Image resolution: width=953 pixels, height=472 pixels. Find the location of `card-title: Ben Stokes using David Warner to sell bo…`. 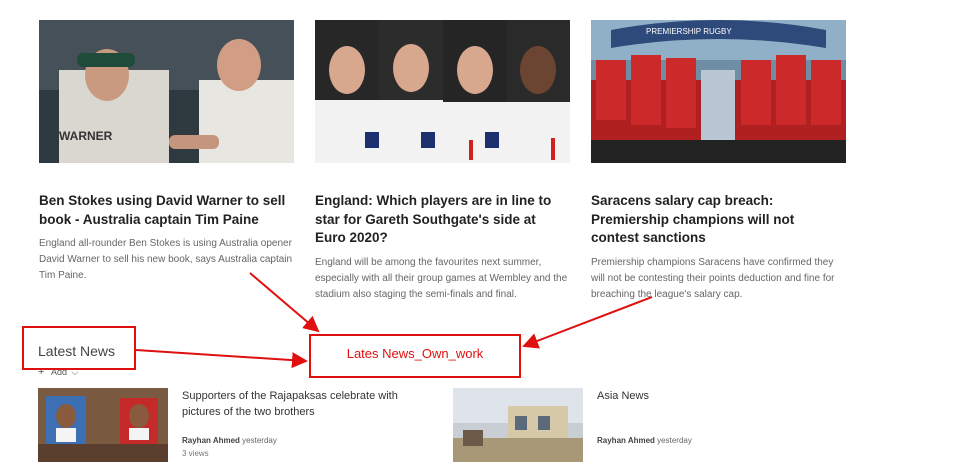

card-title: Ben Stokes using David Warner to sell bo… is located at coordinates (166, 210).